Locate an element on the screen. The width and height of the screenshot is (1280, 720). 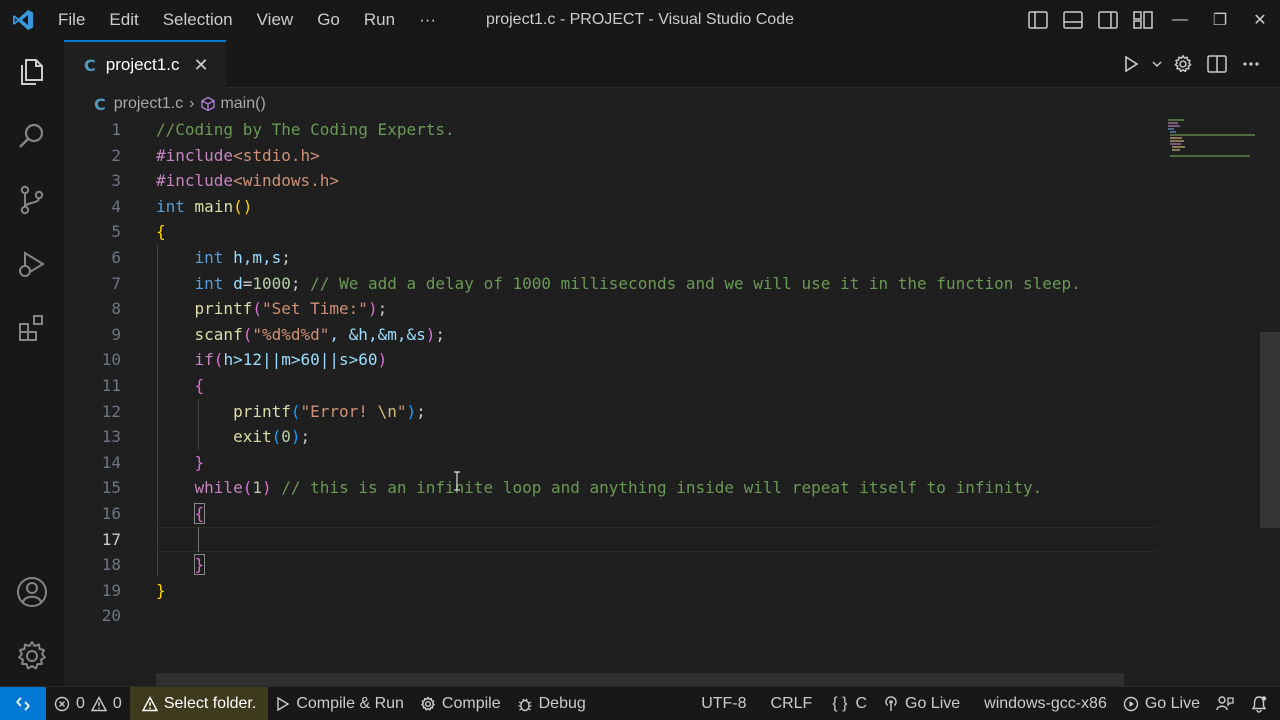
menu-view: View is located at coordinates (275, 20).